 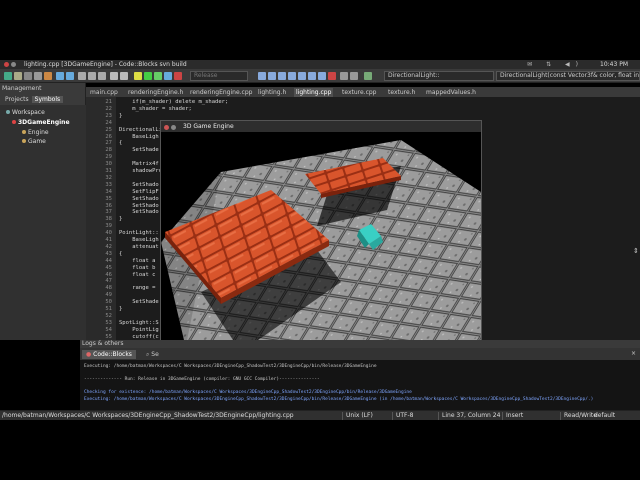 I want to click on new-file-icon, so click(x=8, y=76).